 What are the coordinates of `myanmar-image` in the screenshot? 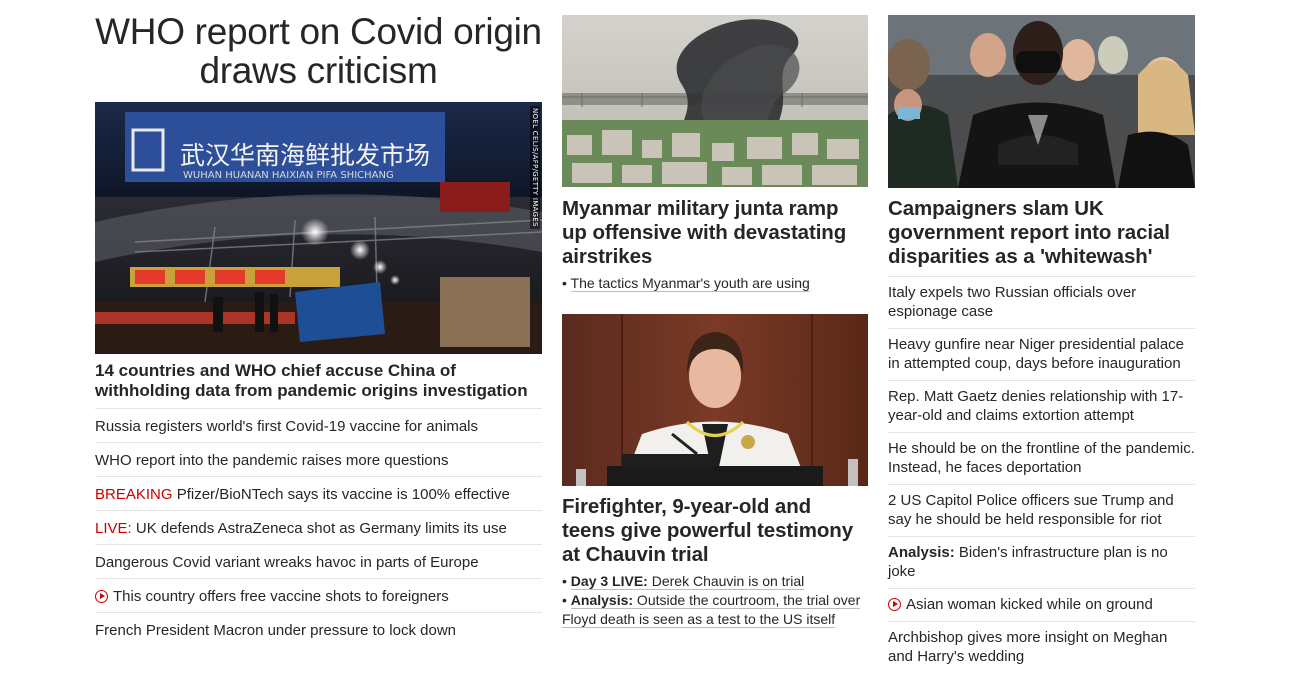 It's located at (715, 101).